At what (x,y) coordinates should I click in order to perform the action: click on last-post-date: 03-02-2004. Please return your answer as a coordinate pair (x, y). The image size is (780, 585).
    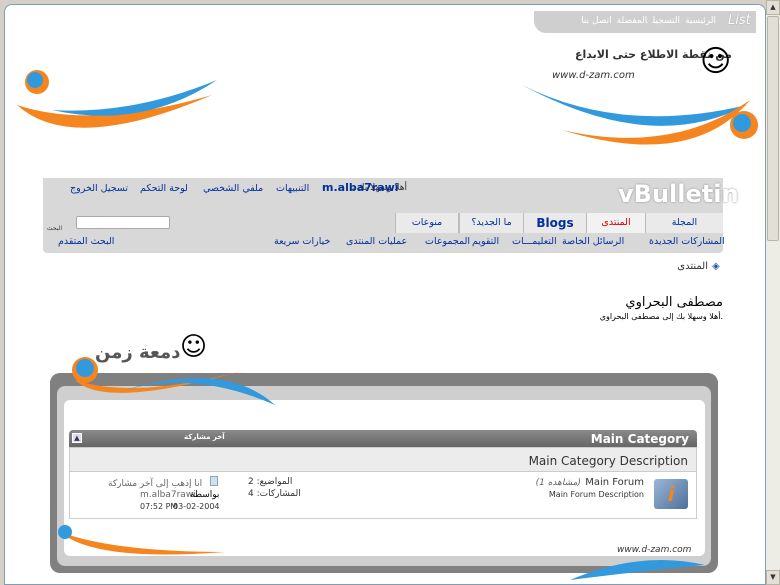
    Looking at the image, I should click on (196, 506).